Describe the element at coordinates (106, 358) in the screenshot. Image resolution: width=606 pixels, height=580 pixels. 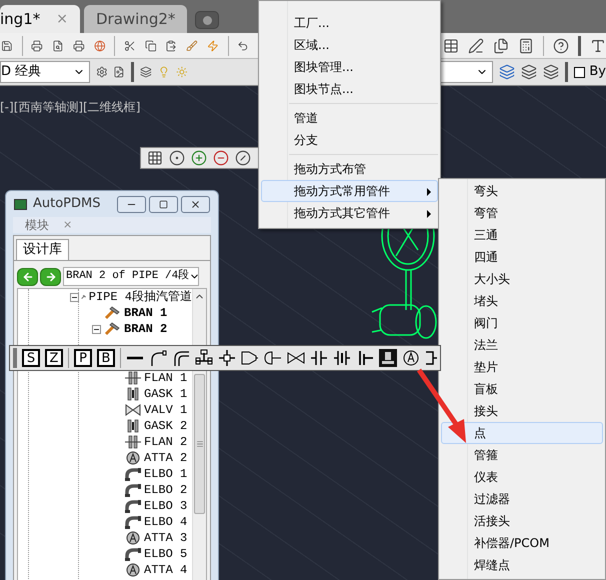
I see `tool-button: B` at that location.